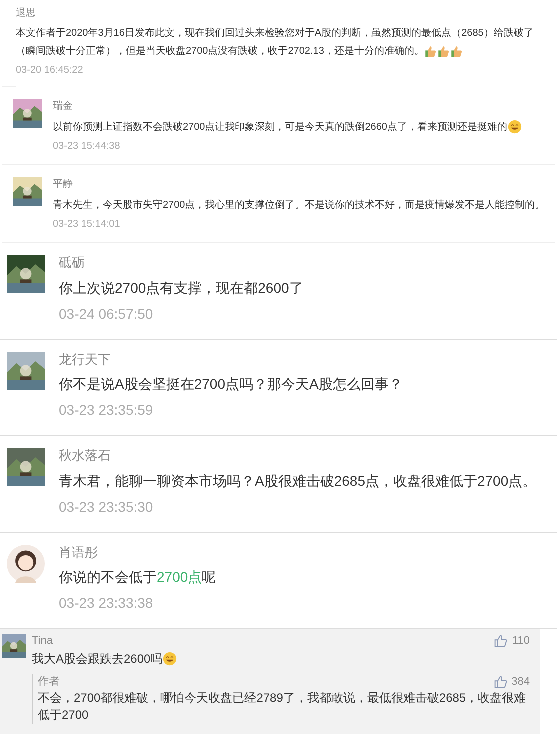 Image resolution: width=557 pixels, height=740 pixels. I want to click on comment-time: 03-23 23:33:38, so click(106, 603).